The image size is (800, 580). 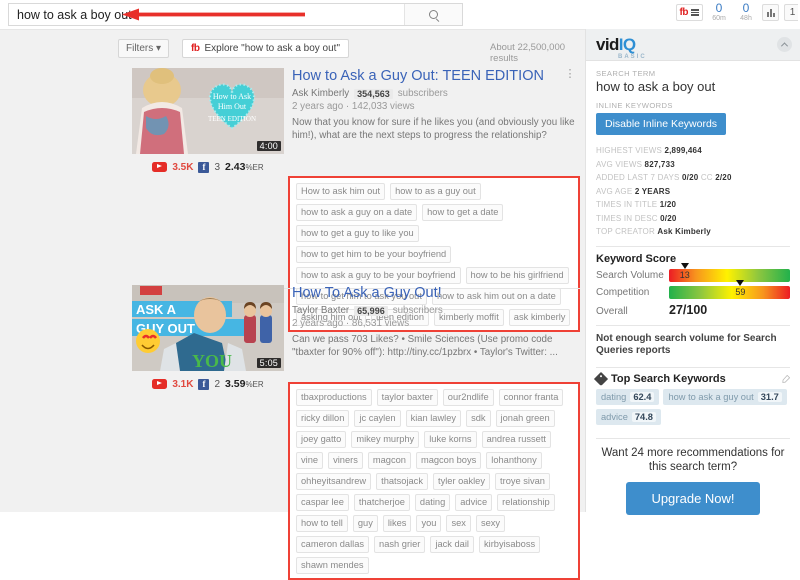 What do you see at coordinates (725, 396) in the screenshot?
I see `top-keyword-tag: how to ask a guy out 31.7` at bounding box center [725, 396].